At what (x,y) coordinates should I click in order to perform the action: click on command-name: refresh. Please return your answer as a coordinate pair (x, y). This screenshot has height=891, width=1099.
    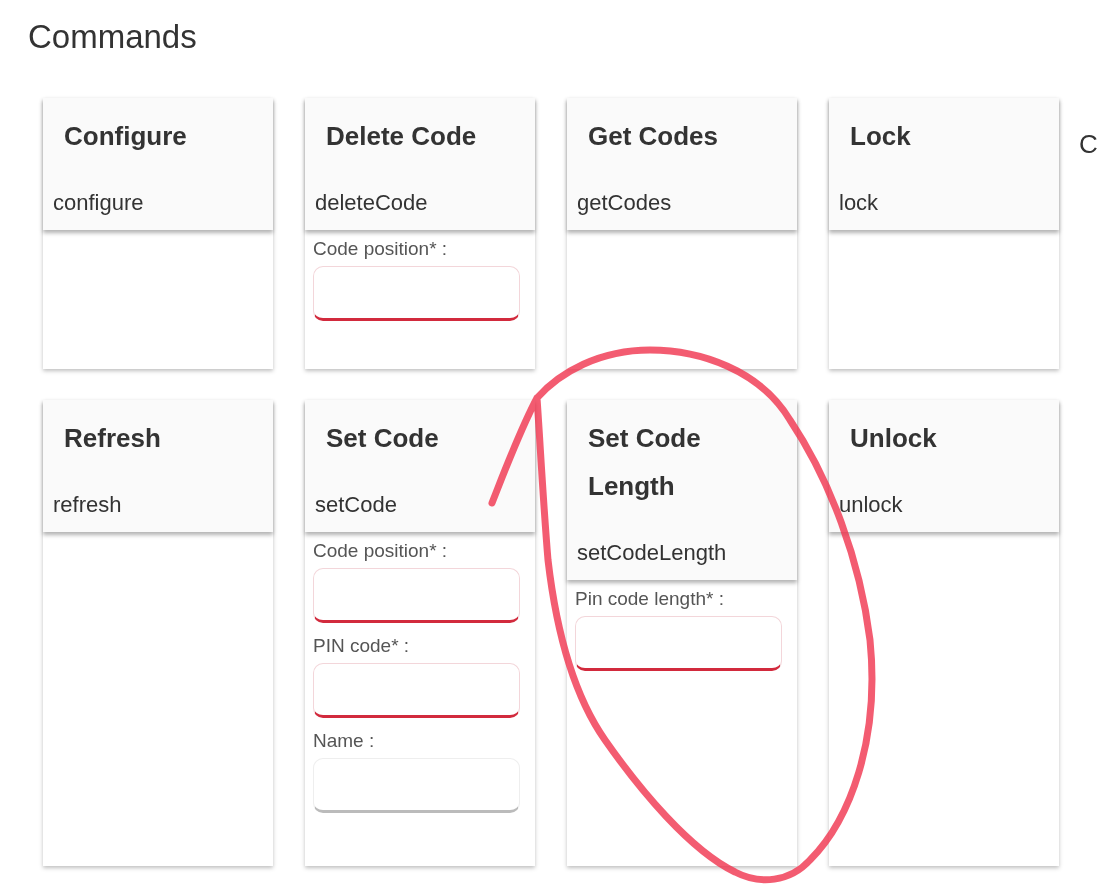
    Looking at the image, I should click on (87, 505).